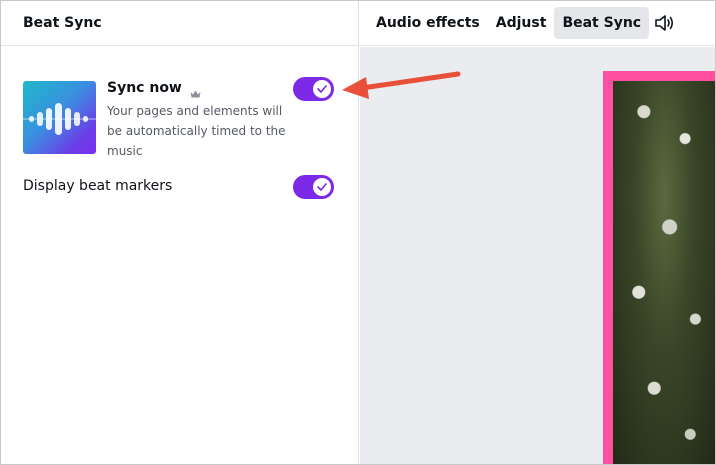  Describe the element at coordinates (144, 88) in the screenshot. I see `sync-now-title: Sync now` at that location.